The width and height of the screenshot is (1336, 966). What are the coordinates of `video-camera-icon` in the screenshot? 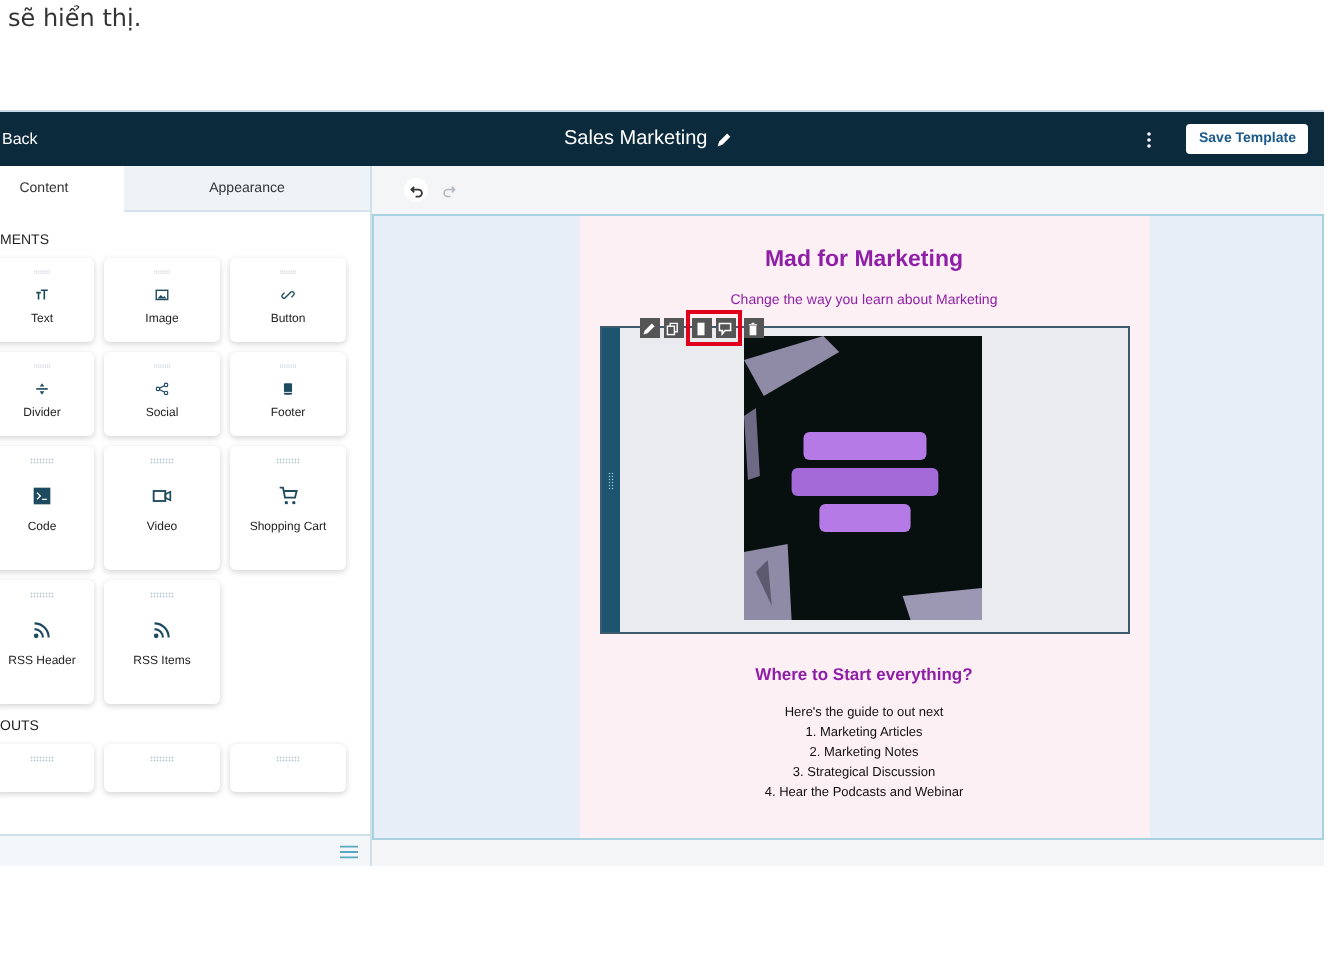 It's located at (162, 496).